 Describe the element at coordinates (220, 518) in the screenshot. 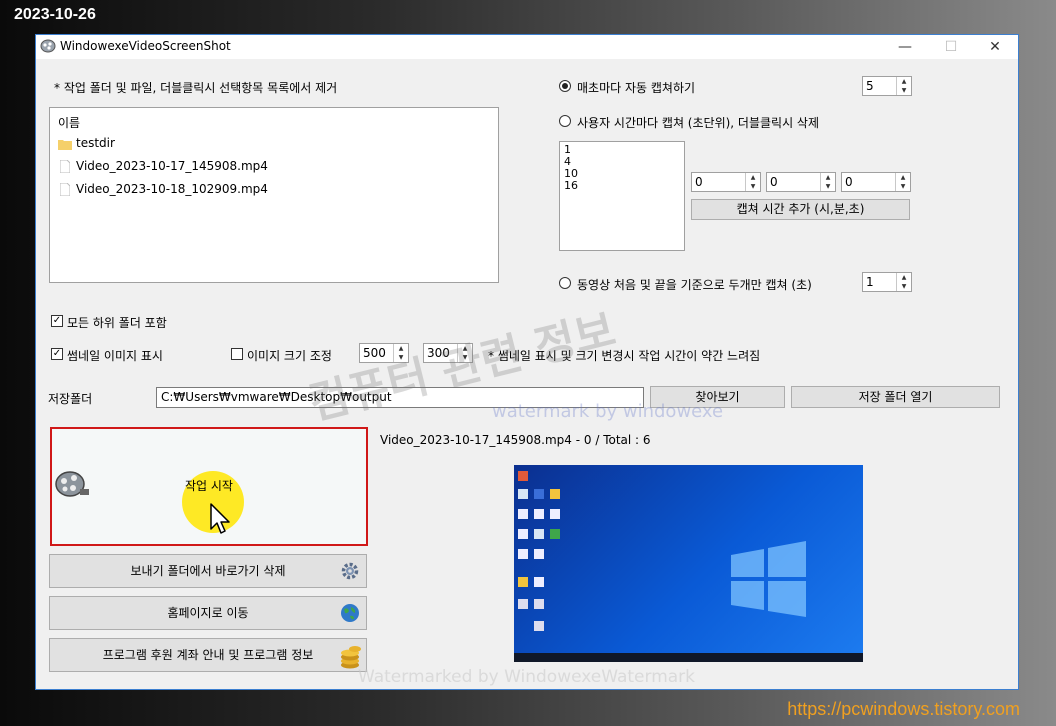

I see `mouse-cursor-icon` at that location.